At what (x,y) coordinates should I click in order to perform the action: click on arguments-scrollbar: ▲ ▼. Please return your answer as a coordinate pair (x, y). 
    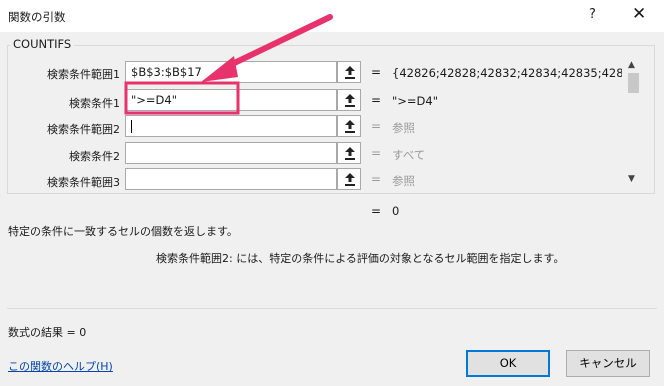
    Looking at the image, I should click on (633, 125).